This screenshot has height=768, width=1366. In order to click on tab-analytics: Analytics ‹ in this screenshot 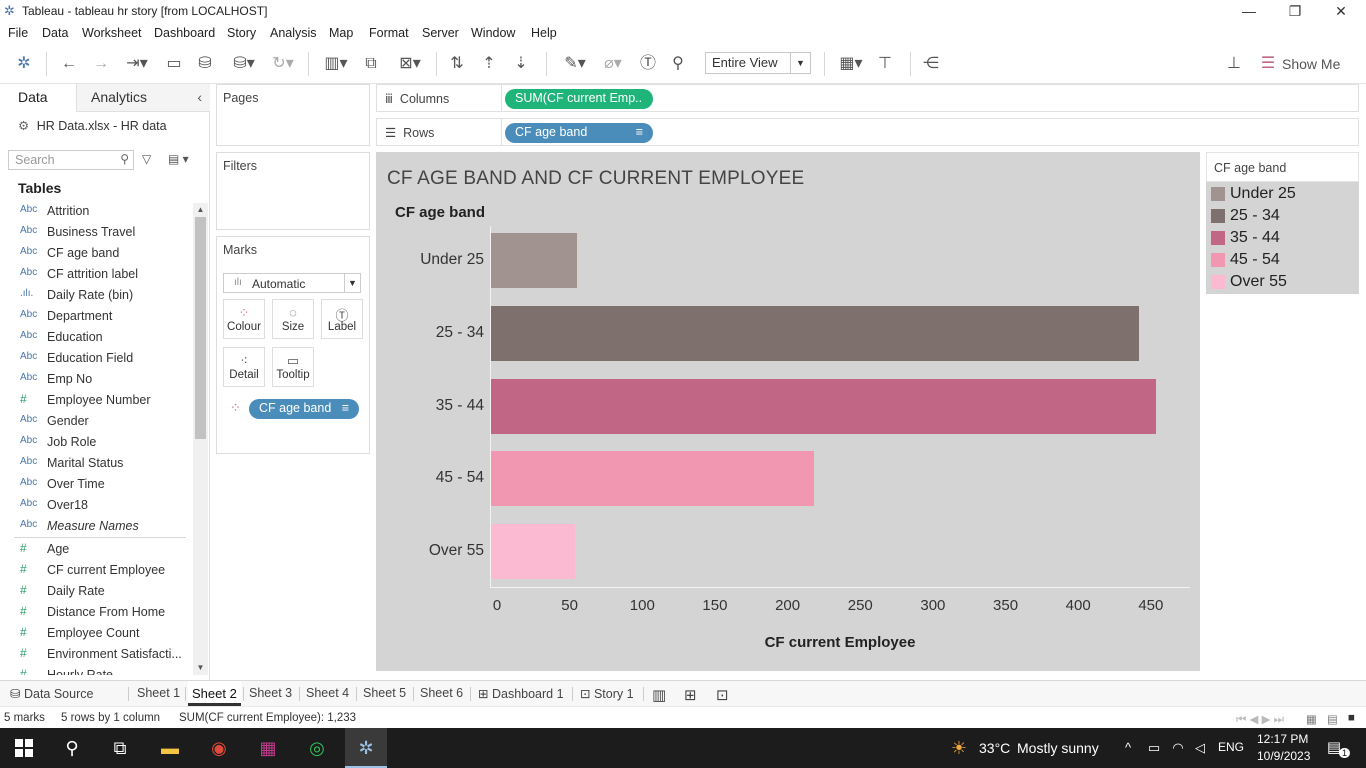, I will do `click(143, 98)`.